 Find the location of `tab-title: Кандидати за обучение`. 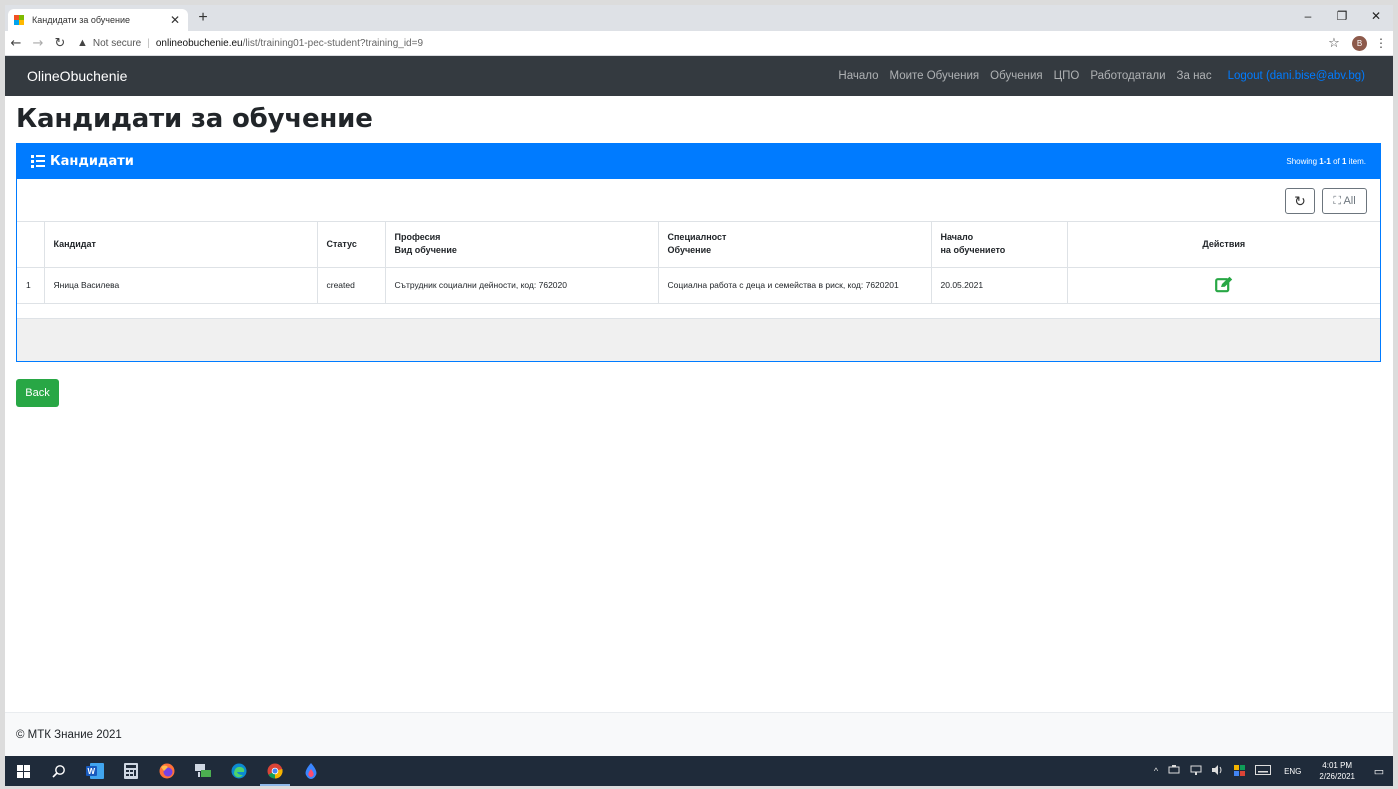

tab-title: Кандидати за обучение is located at coordinates (81, 20).